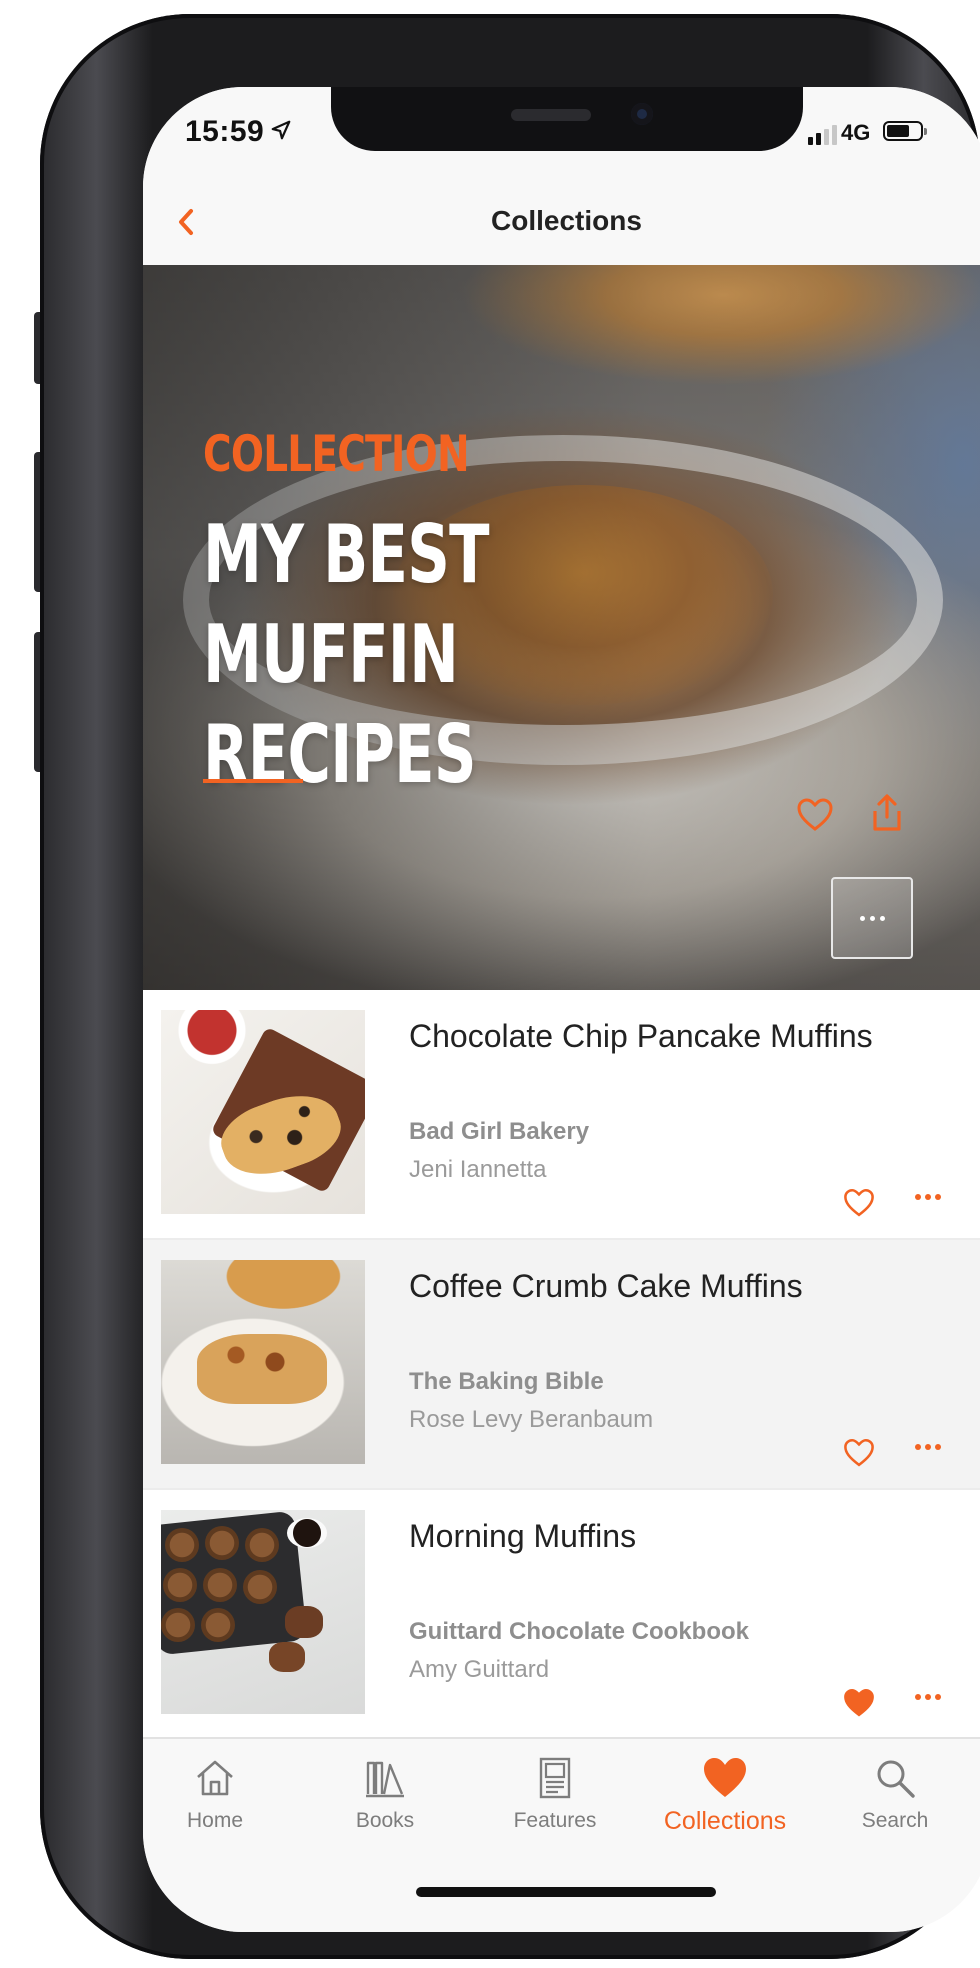  I want to click on heart-icon, so click(725, 1777).